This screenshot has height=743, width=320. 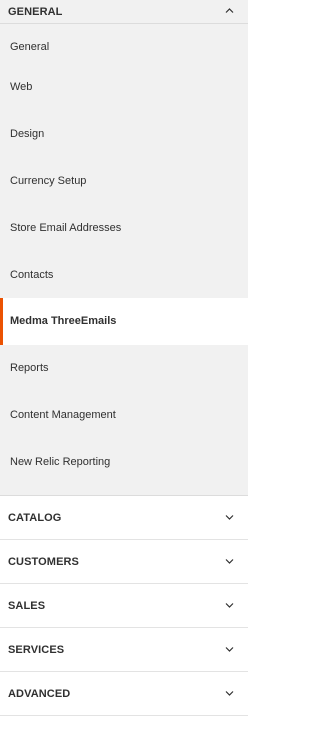 What do you see at coordinates (39, 693) in the screenshot?
I see `section-advanced-title: ADVANCED` at bounding box center [39, 693].